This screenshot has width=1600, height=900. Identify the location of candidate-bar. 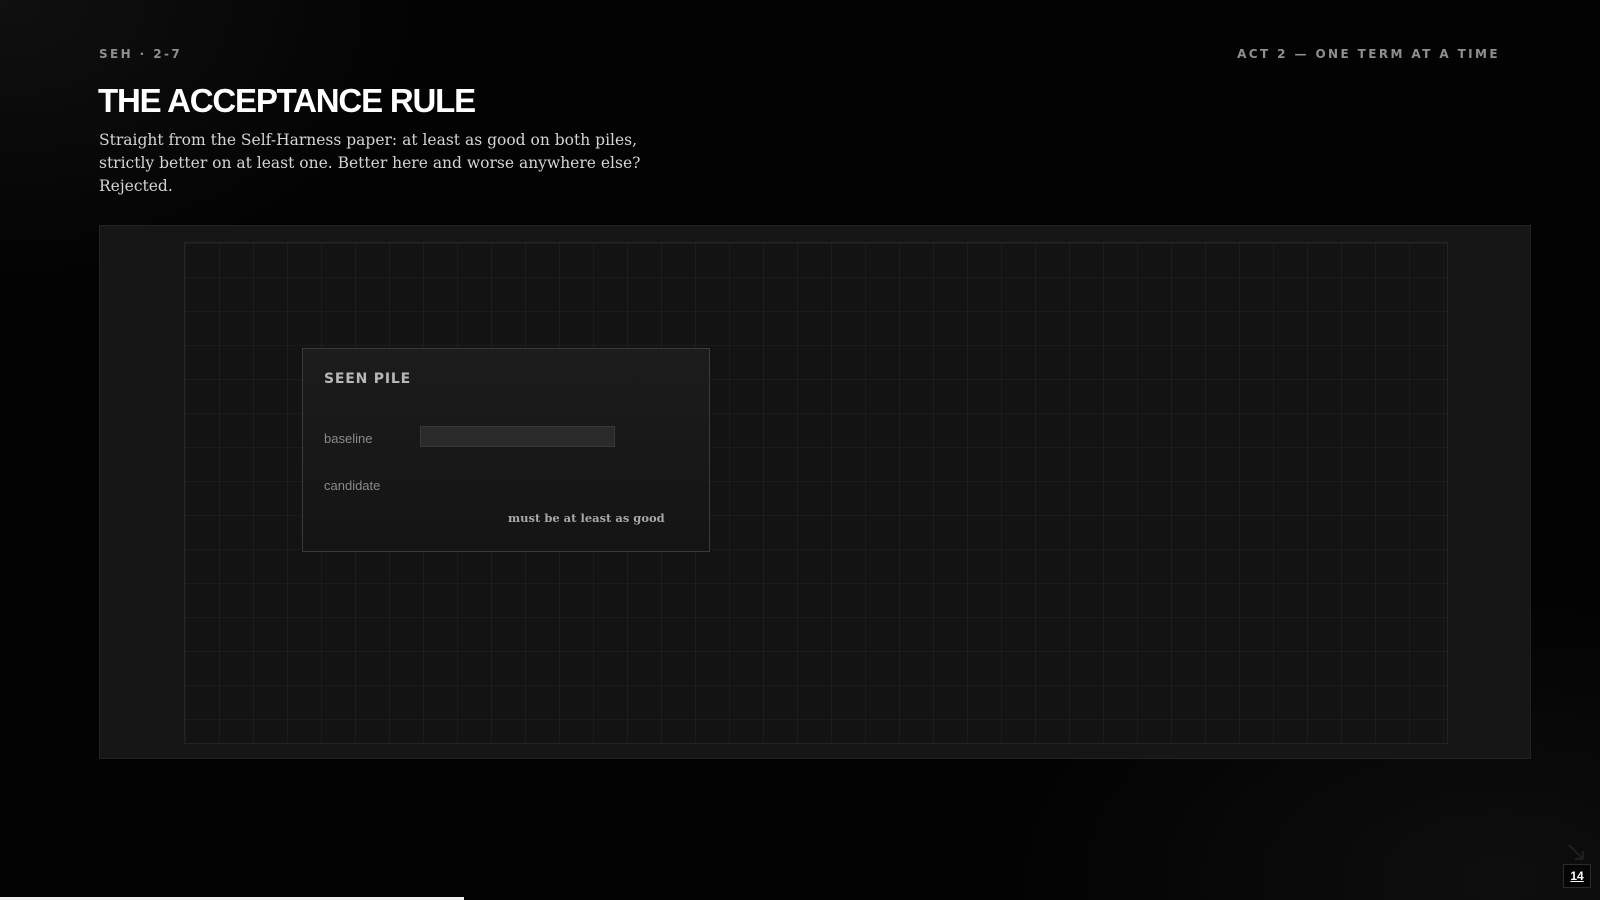
(517, 483).